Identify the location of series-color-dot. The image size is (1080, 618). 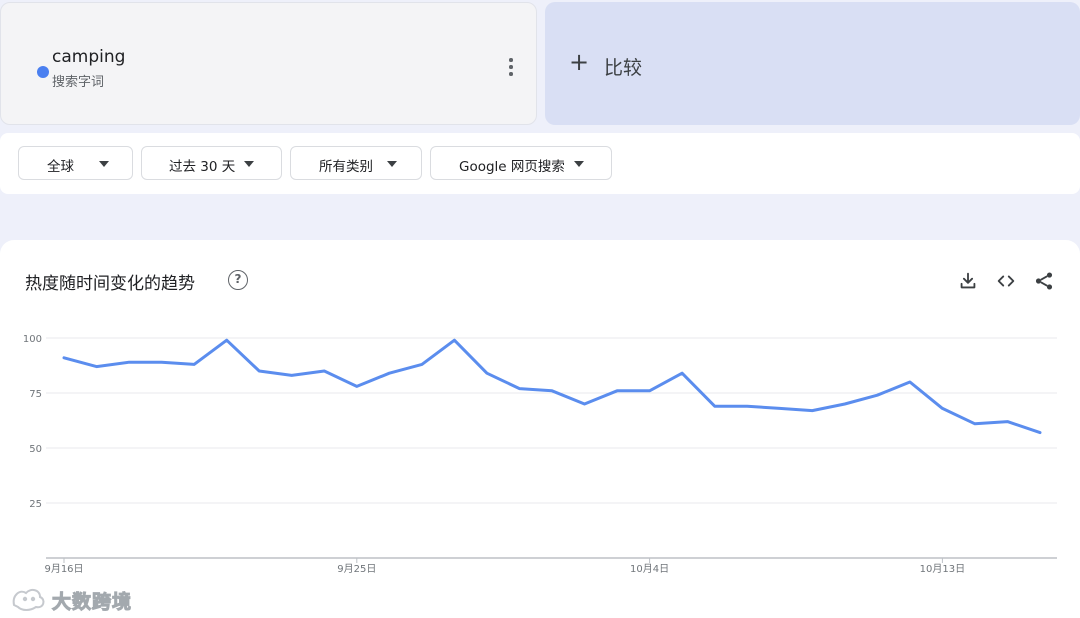
(43, 72).